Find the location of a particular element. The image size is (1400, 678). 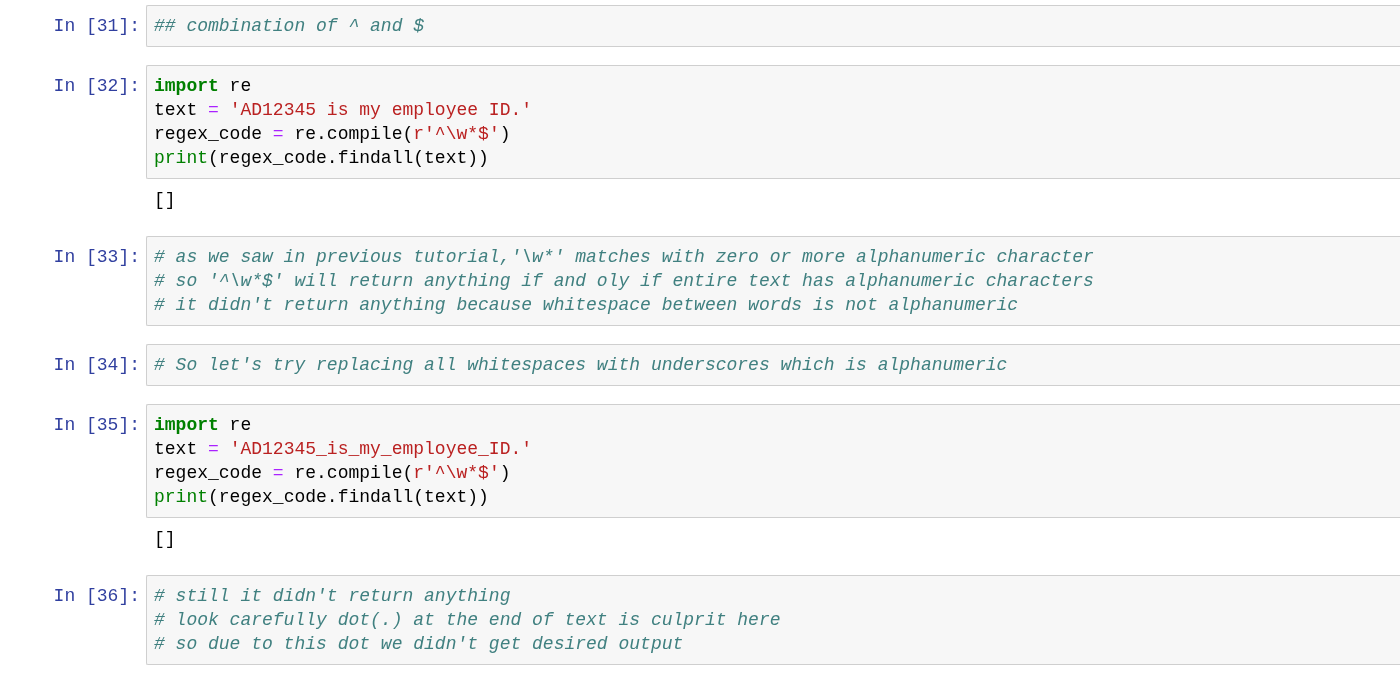

comment-line: # So let's try replacing all whitespaces with underscores which is alphanumeric is located at coordinates (581, 365).